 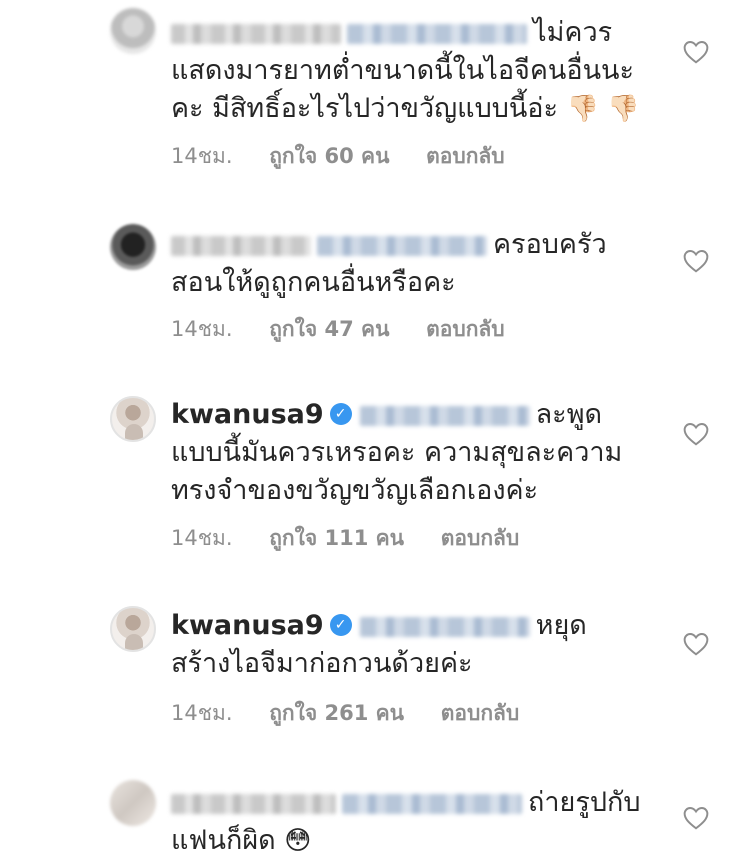 What do you see at coordinates (406, 822) in the screenshot?
I see `comment-text: ถ่ายรูปกับแฟนก็ผิด 😳` at bounding box center [406, 822].